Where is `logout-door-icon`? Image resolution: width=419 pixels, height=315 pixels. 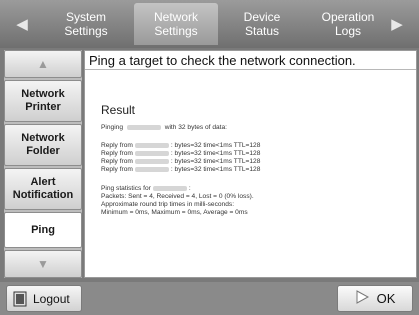
logout-door-icon is located at coordinates (20, 299).